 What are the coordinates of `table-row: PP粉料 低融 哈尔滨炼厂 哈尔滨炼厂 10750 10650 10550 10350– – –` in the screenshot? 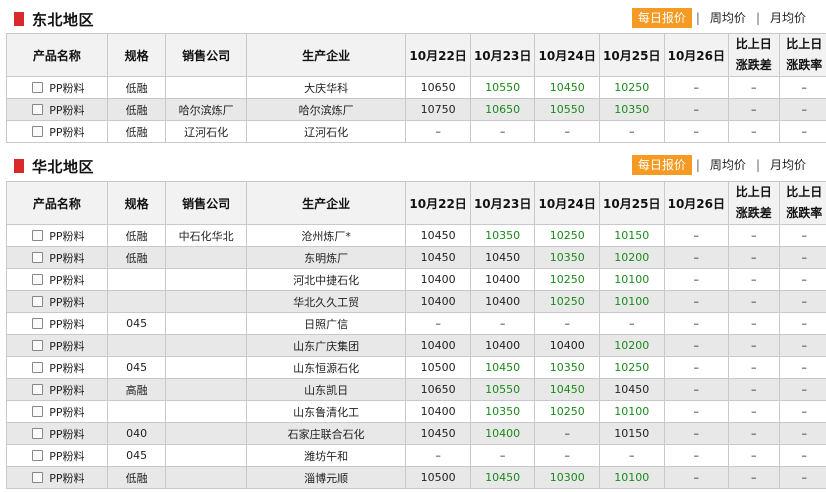 It's located at (416, 109).